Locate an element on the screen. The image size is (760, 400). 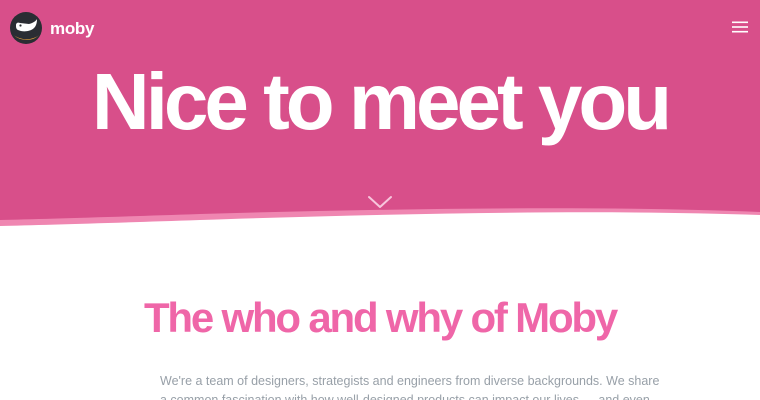
menu-button is located at coordinates (740, 27).